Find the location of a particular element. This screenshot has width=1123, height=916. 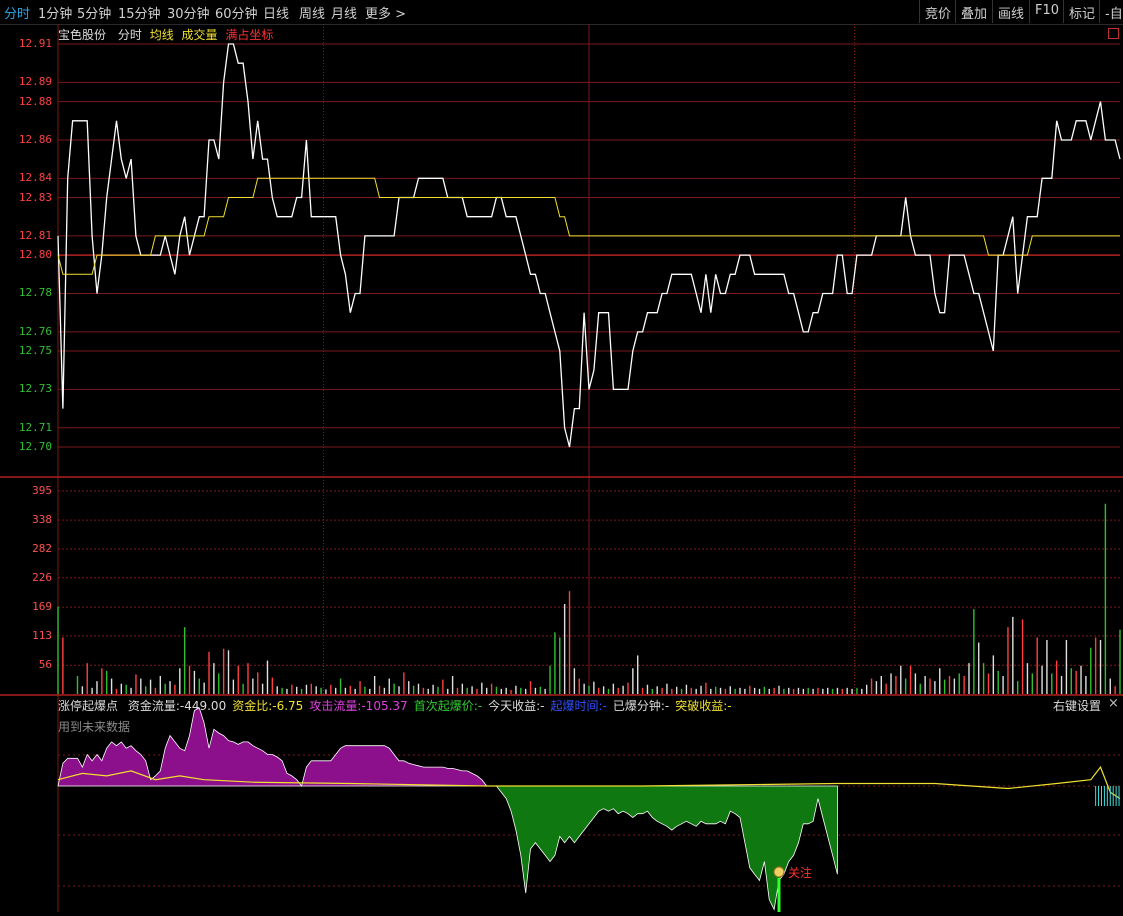

indicator-value: 首次起爆价:- is located at coordinates (448, 706).